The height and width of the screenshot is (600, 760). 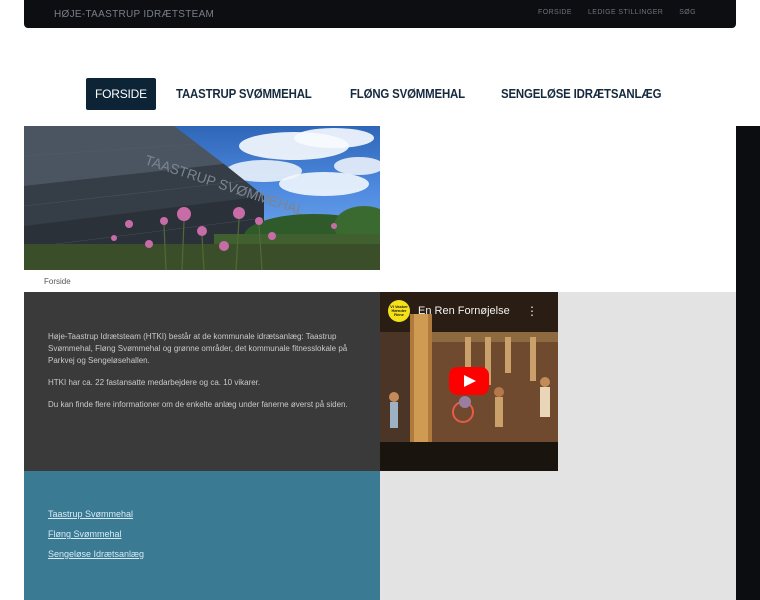 I want to click on link-flong-svommehal: Fløng Svømmehal, so click(x=85, y=534).